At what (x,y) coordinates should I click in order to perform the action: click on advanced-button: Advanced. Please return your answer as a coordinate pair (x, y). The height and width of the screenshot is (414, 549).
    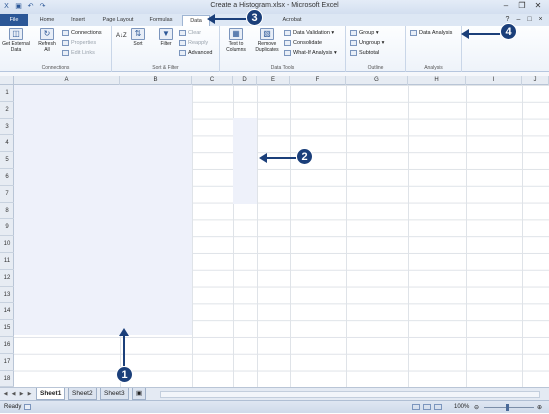
    Looking at the image, I should click on (195, 53).